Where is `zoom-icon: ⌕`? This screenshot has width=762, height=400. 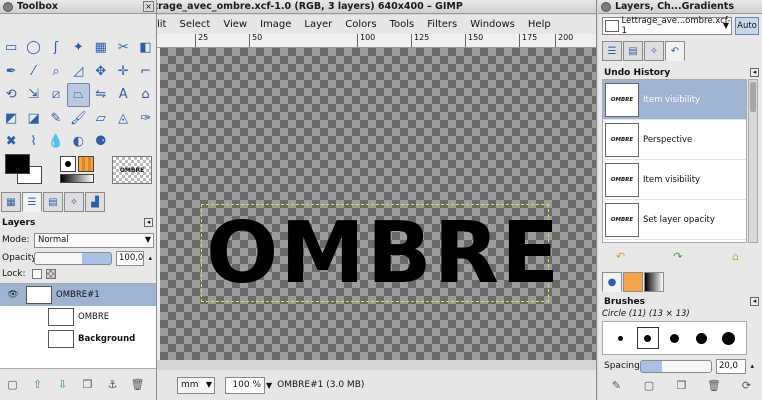 zoom-icon: ⌕ is located at coordinates (56, 72).